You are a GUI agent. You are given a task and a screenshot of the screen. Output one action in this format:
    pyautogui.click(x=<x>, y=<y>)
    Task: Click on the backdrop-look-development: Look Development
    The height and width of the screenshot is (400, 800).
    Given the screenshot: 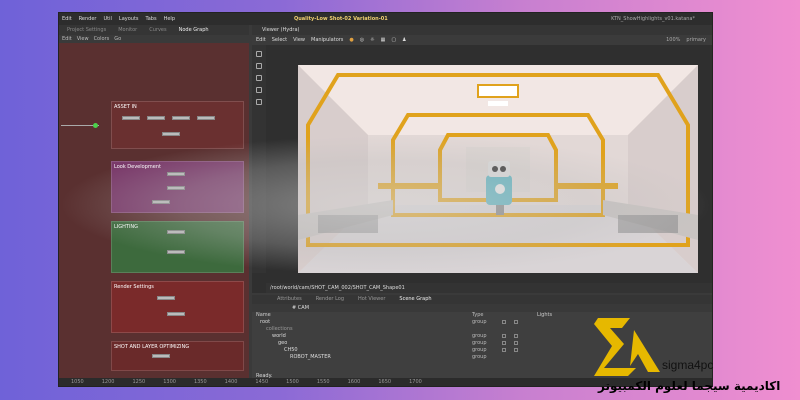 What is the action you would take?
    pyautogui.click(x=177, y=187)
    